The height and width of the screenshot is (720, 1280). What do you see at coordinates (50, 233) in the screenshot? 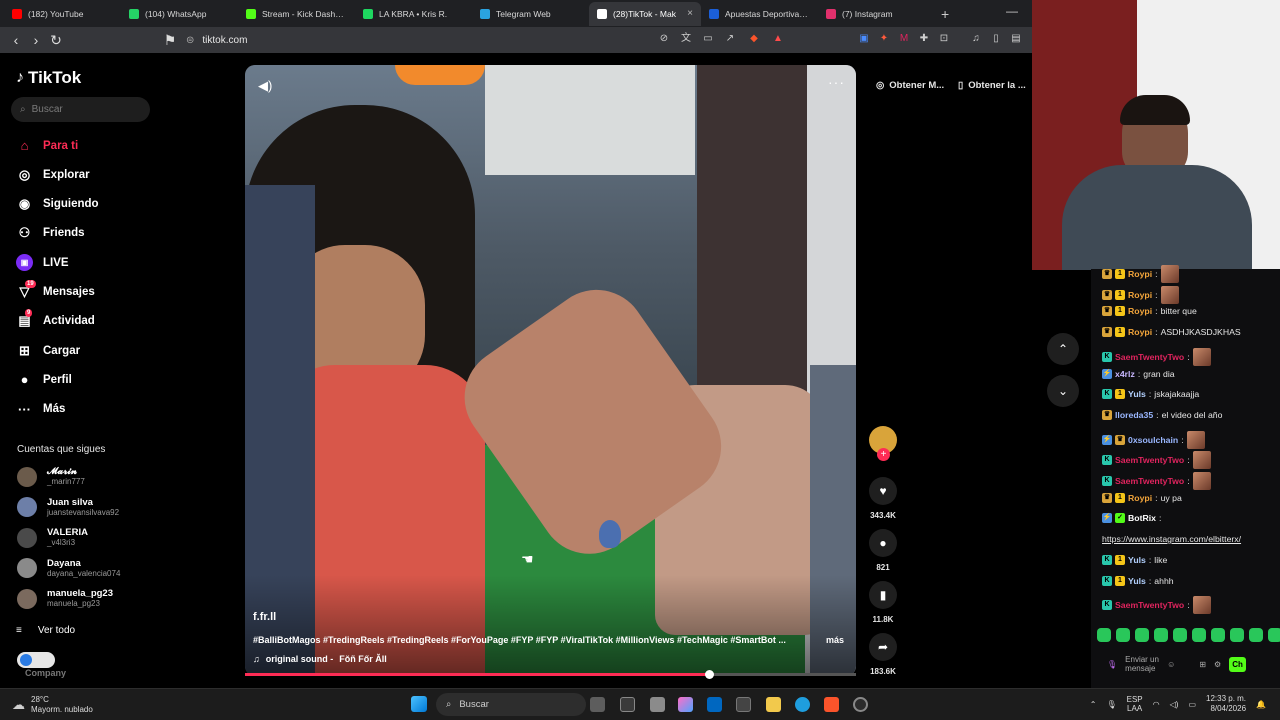
I see `nav-item-friends: ⚇ Friends` at bounding box center [50, 233].